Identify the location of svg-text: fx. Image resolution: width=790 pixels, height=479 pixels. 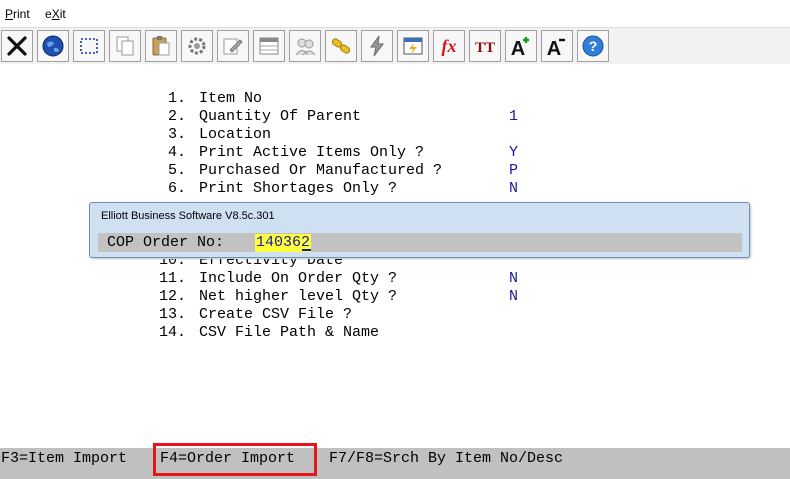
(449, 46).